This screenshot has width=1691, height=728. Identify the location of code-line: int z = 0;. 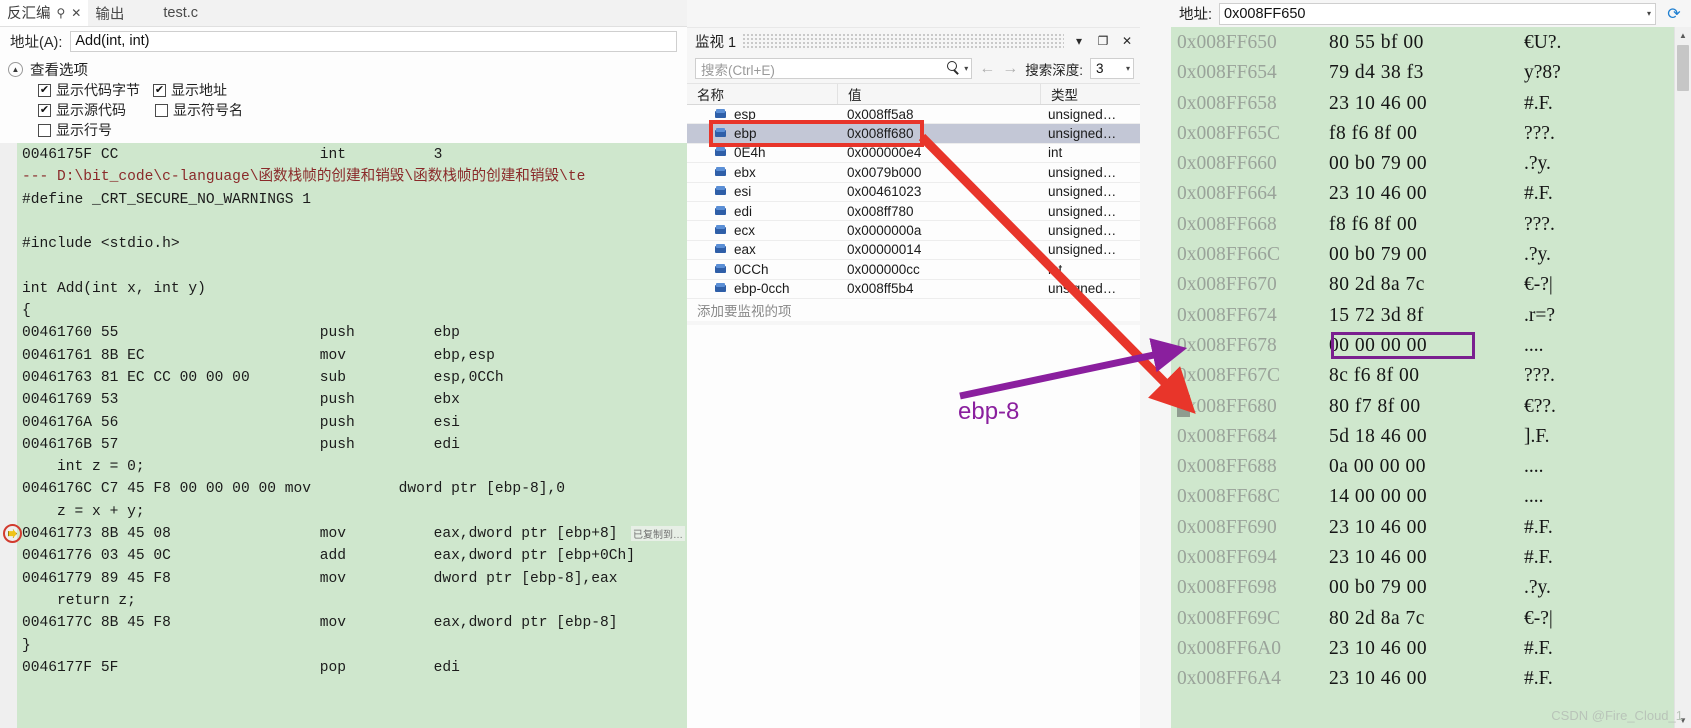
(354, 467).